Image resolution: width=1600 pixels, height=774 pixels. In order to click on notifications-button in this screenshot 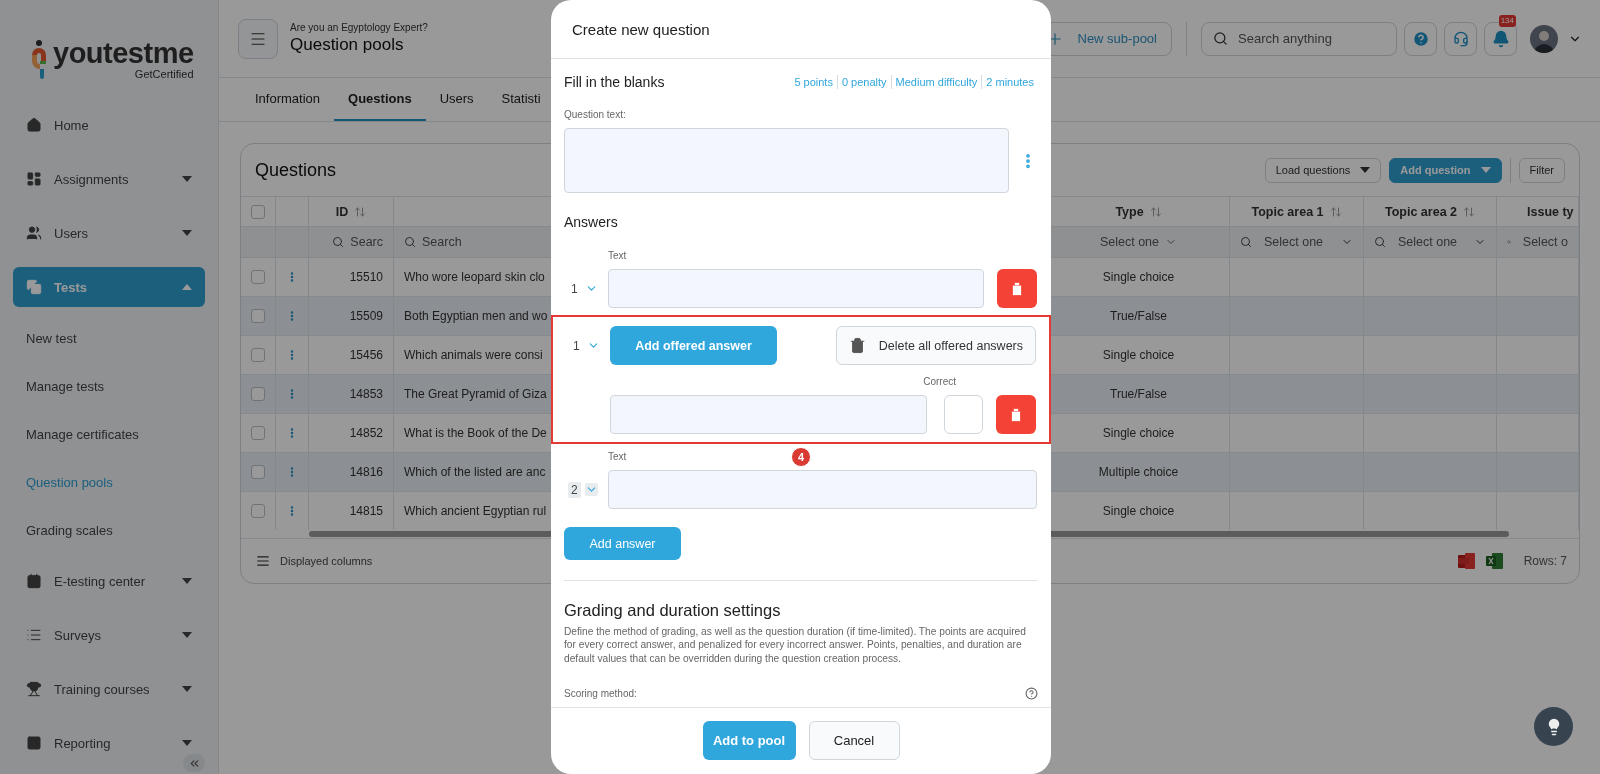, I will do `click(1500, 38)`.